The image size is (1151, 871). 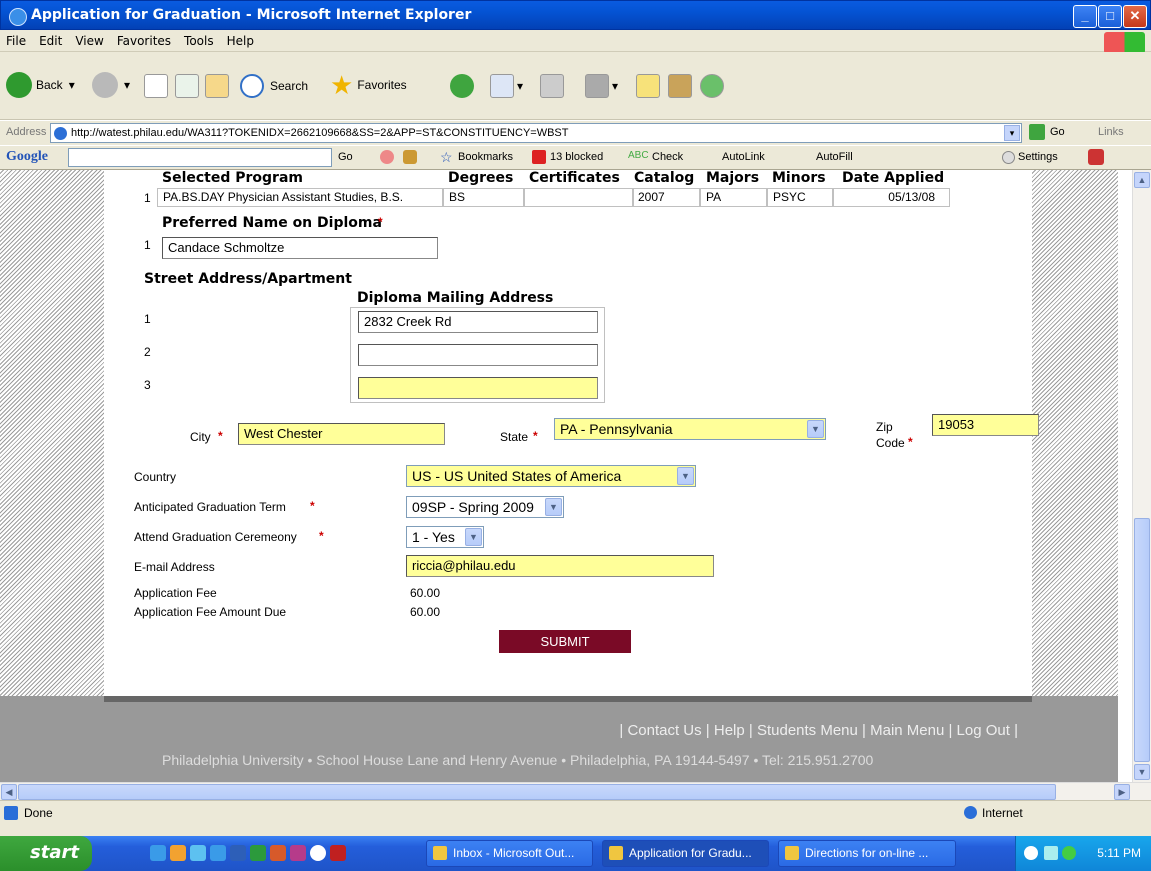 What do you see at coordinates (1135, 16) in the screenshot?
I see `close-button: ✕` at bounding box center [1135, 16].